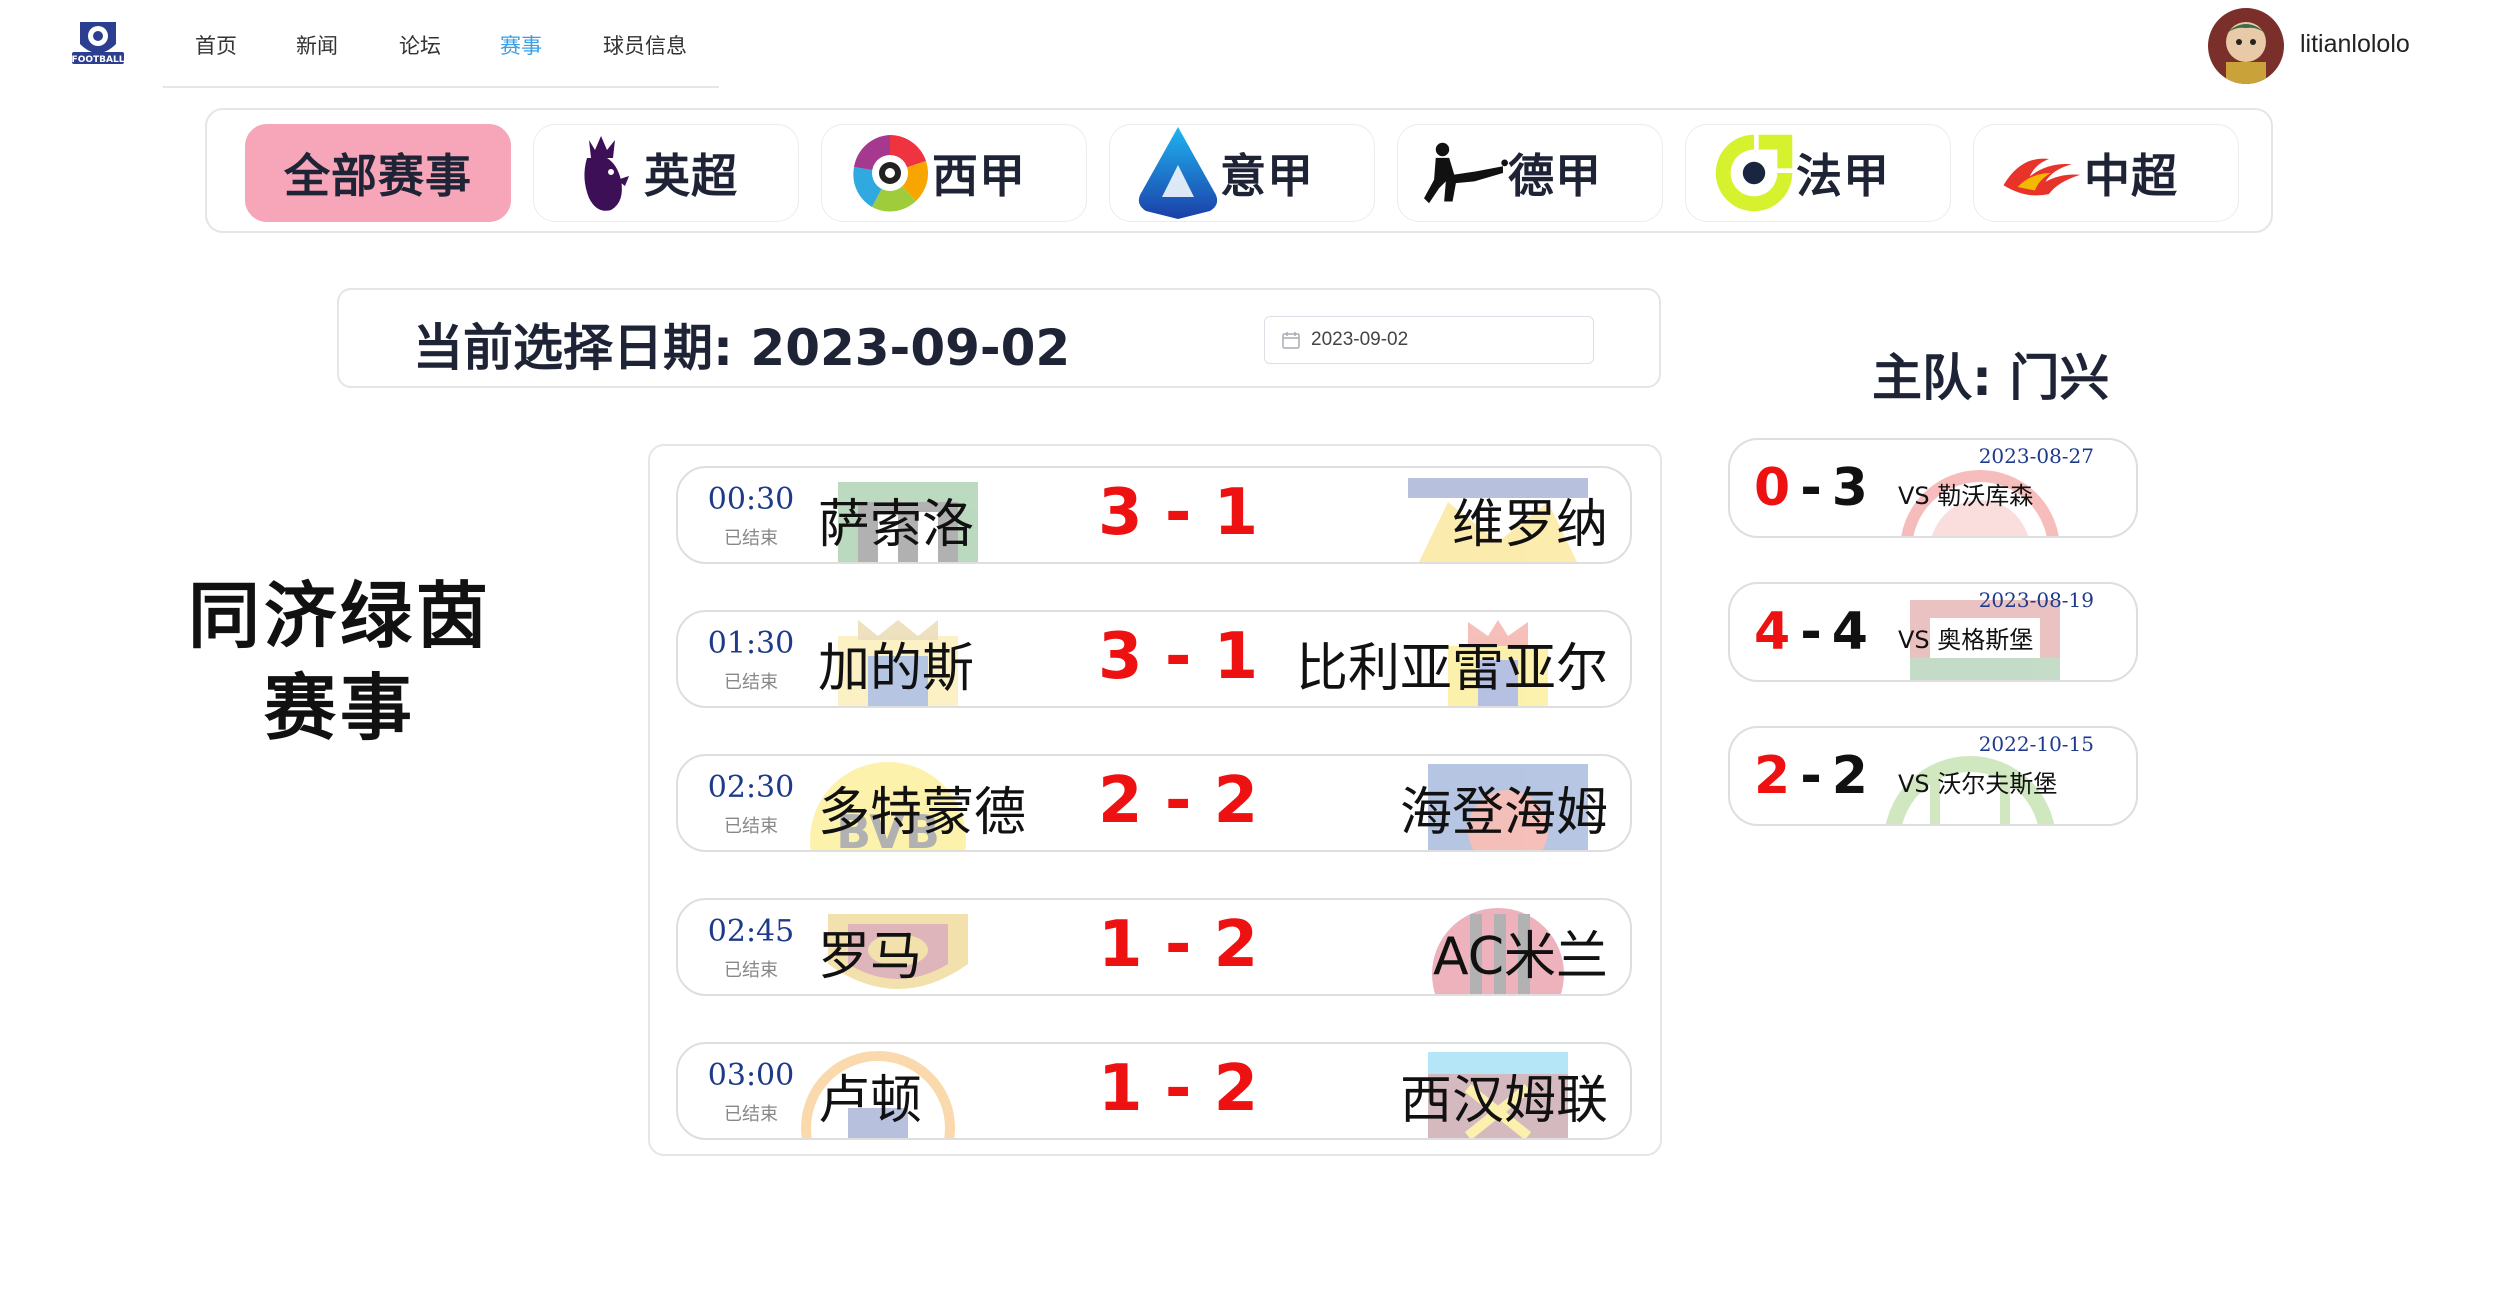  Describe the element at coordinates (602, 173) in the screenshot. I see `premier-league-icon` at that location.